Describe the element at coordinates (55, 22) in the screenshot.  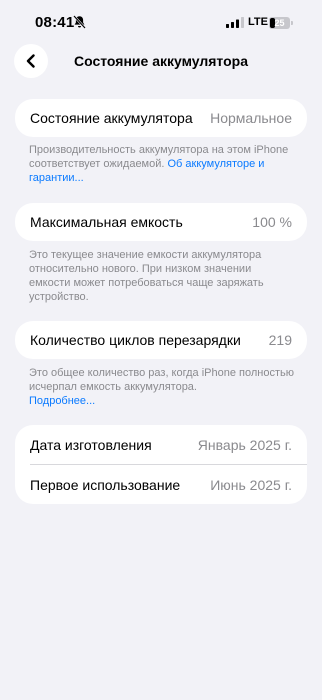
I see `status-time: 08:41` at that location.